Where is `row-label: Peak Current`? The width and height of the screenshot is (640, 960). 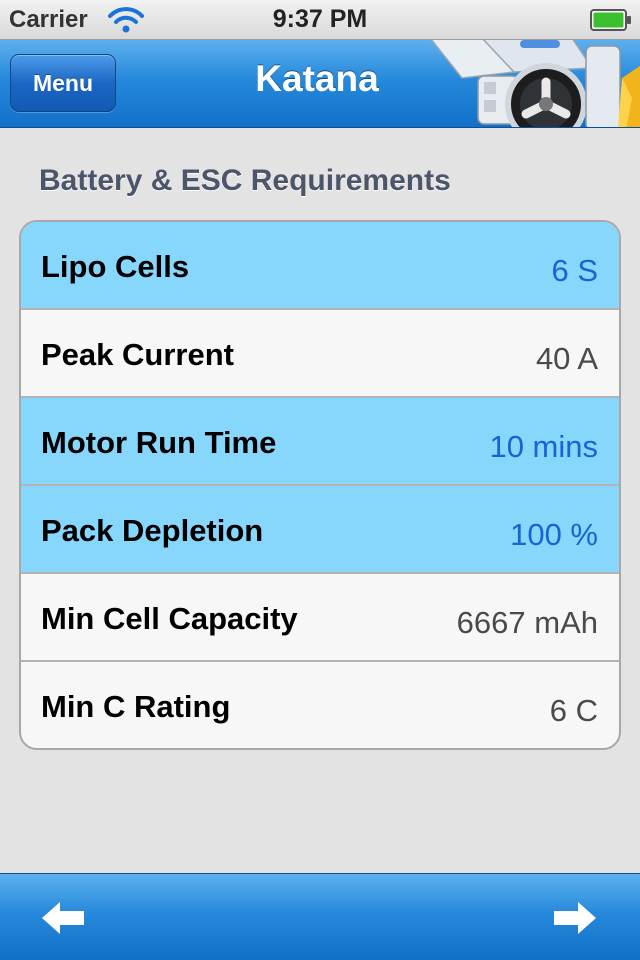
row-label: Peak Current is located at coordinates (137, 354).